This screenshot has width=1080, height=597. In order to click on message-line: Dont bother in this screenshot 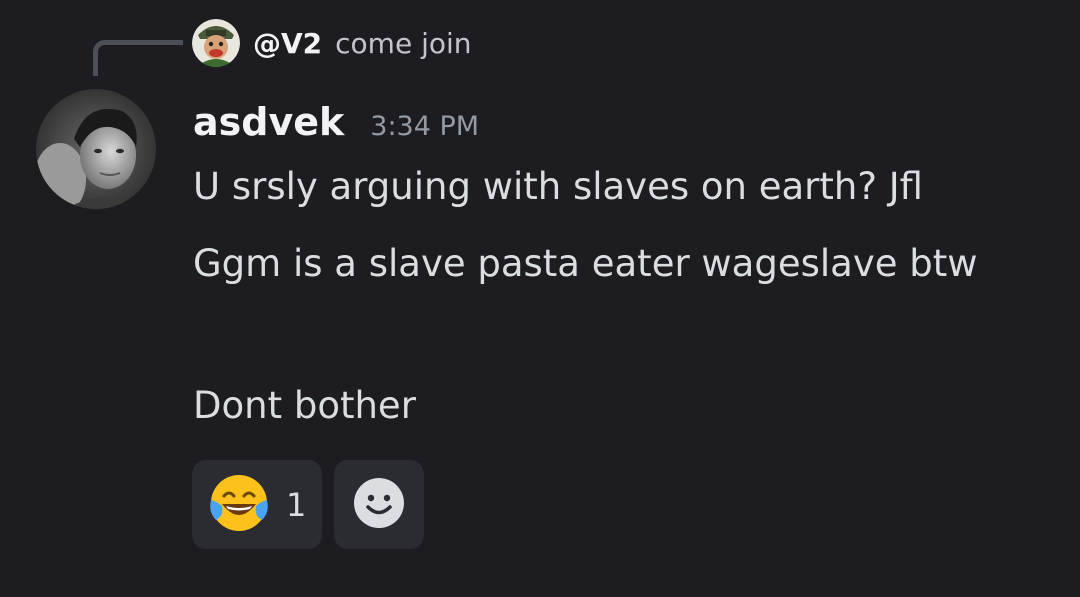, I will do `click(304, 405)`.